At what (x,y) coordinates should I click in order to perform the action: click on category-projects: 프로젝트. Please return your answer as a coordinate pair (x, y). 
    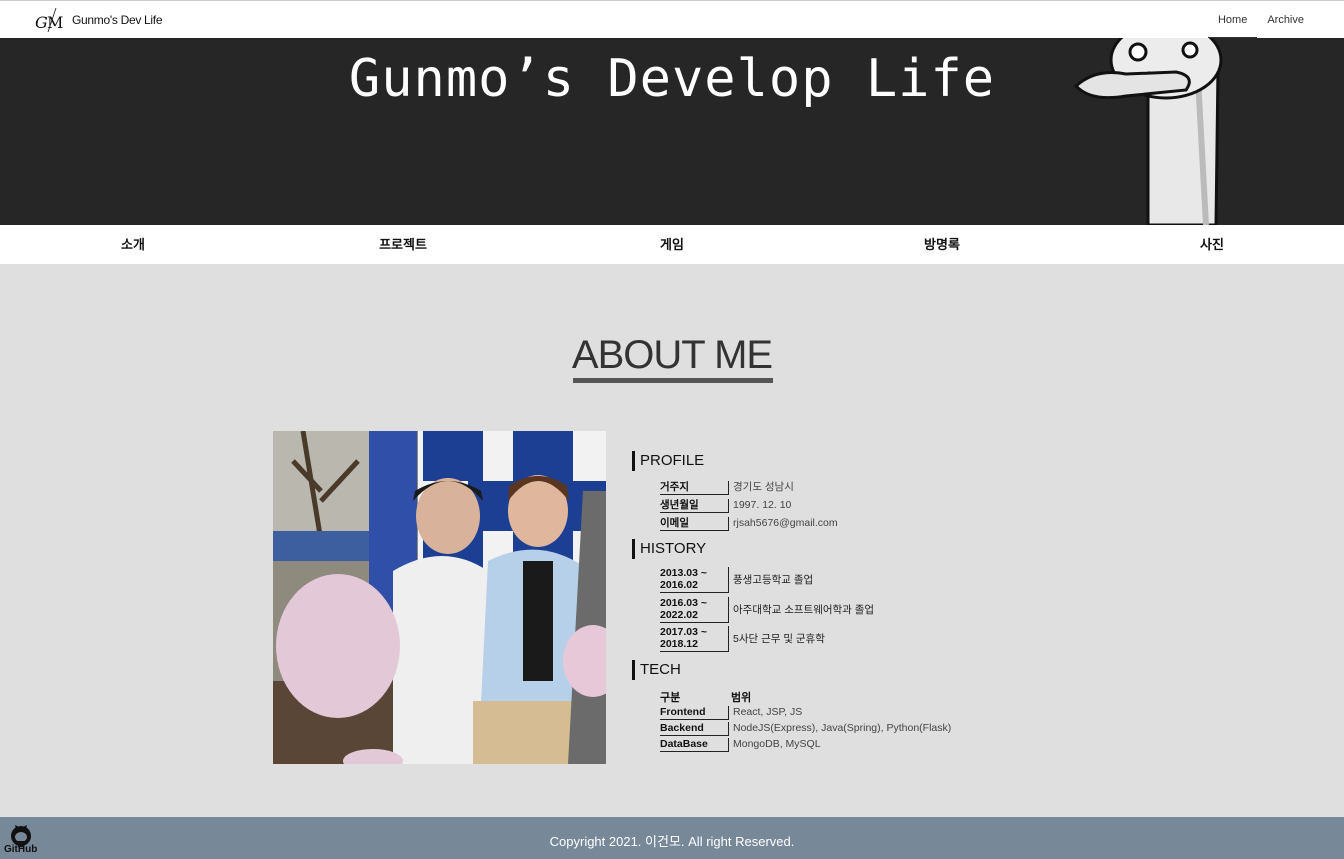
    Looking at the image, I should click on (403, 244).